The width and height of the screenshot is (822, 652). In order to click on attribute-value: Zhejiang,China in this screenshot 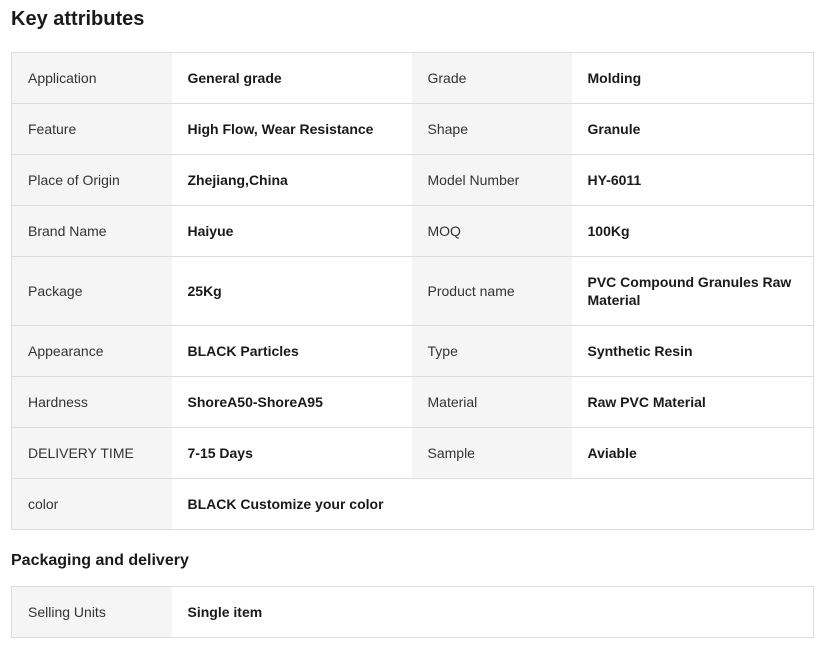, I will do `click(291, 180)`.